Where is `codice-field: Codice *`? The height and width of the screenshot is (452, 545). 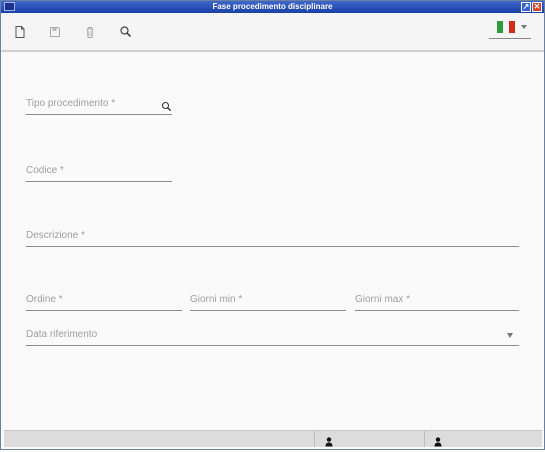
codice-field: Codice * is located at coordinates (99, 173).